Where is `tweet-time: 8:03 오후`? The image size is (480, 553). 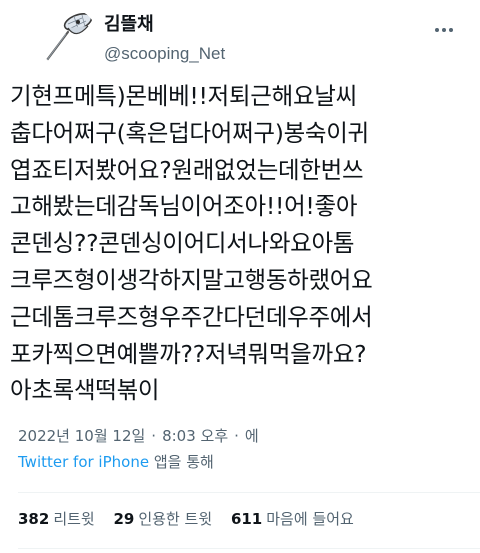 tweet-time: 8:03 오후 is located at coordinates (195, 436).